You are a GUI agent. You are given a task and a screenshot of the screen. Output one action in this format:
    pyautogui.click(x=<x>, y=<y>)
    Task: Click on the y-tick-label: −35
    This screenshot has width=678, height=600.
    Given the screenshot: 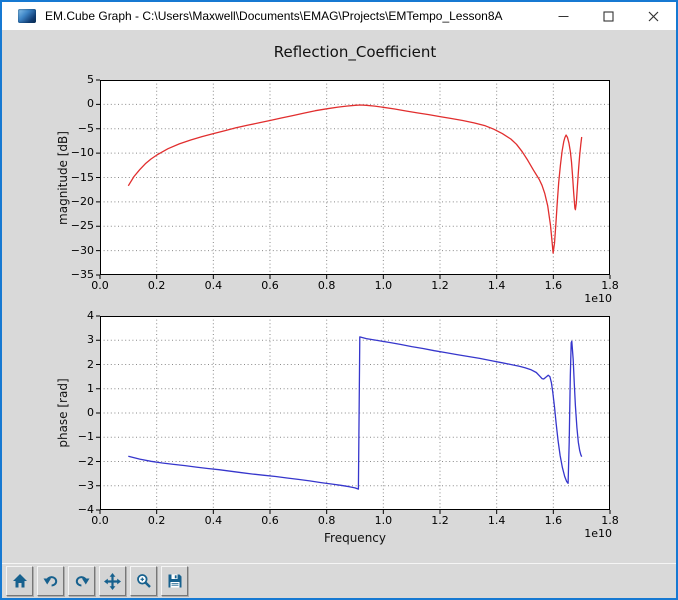 What is the action you would take?
    pyautogui.click(x=82, y=274)
    